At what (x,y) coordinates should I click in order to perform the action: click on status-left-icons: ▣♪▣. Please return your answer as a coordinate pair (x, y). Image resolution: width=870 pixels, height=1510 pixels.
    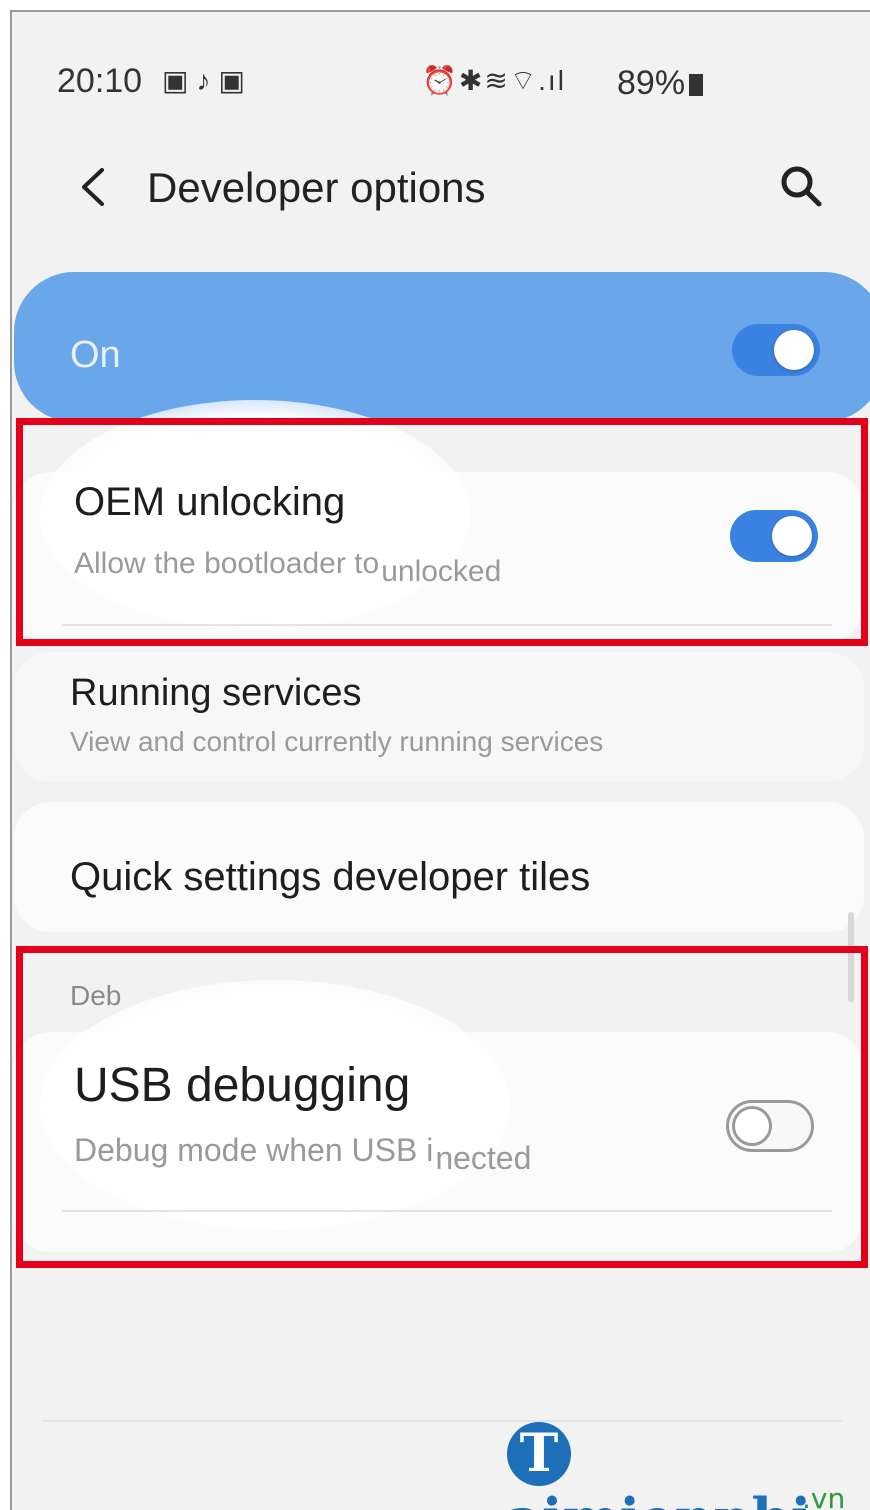
    Looking at the image, I should click on (207, 80).